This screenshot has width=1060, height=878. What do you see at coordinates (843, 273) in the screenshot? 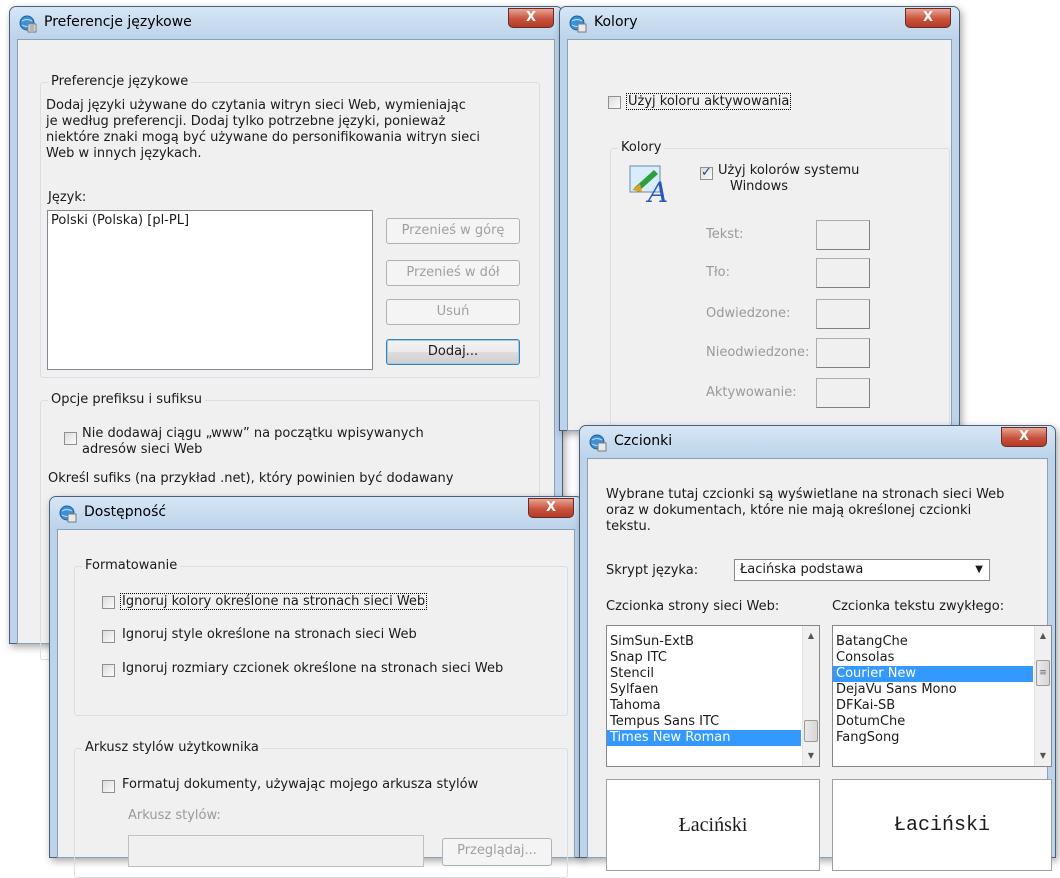
I see `background-color-button` at bounding box center [843, 273].